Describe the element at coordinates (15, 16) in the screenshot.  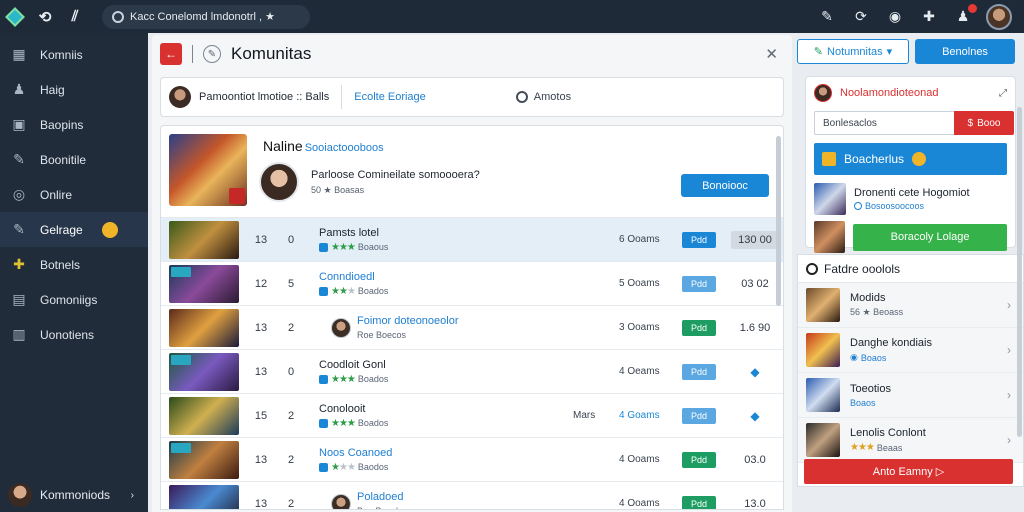
I see `app-logo-icon` at that location.